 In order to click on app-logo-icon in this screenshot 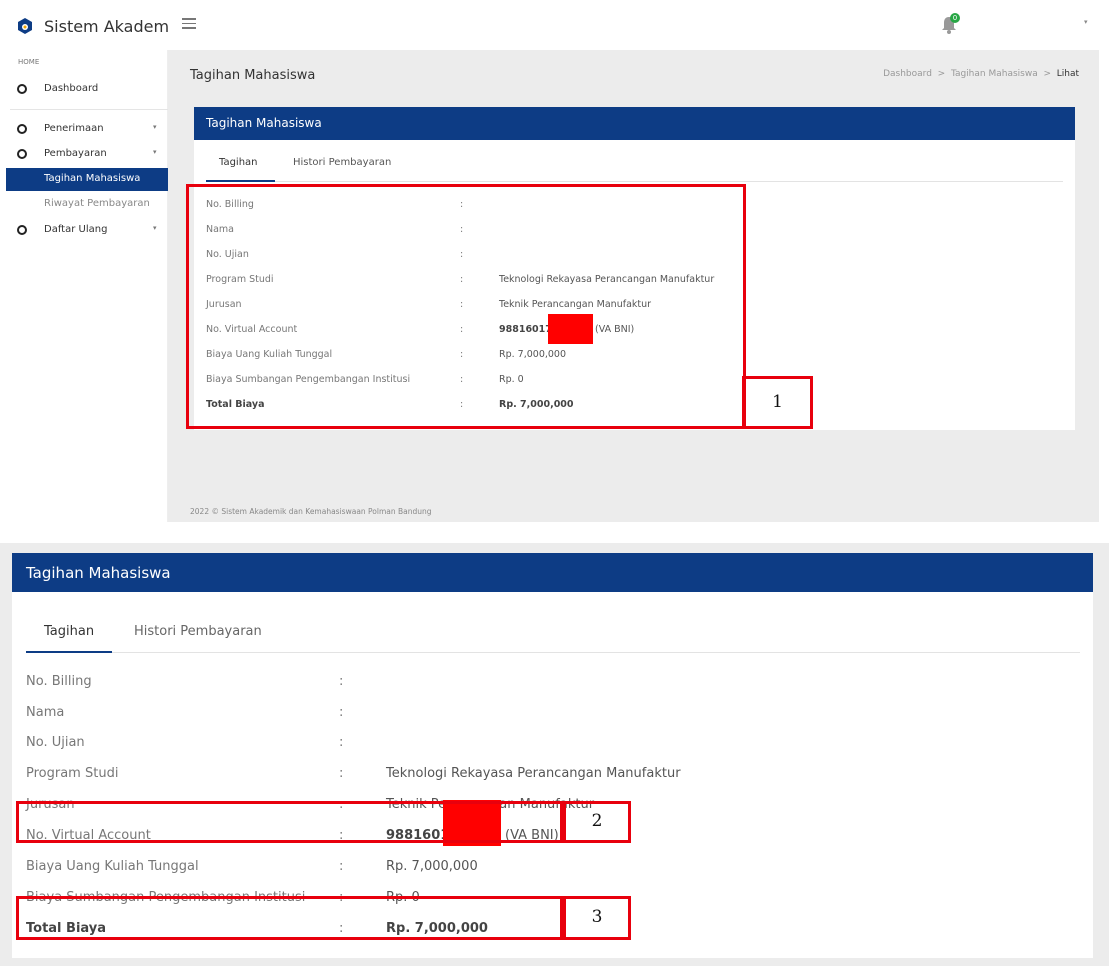, I will do `click(25, 26)`.